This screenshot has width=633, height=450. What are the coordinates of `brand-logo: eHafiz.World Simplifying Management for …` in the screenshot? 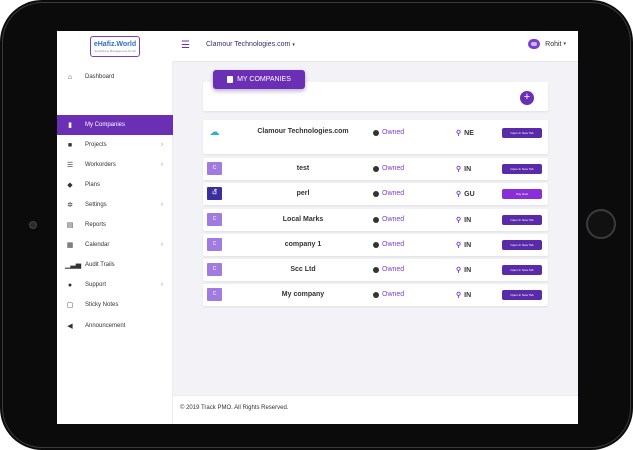 It's located at (115, 46).